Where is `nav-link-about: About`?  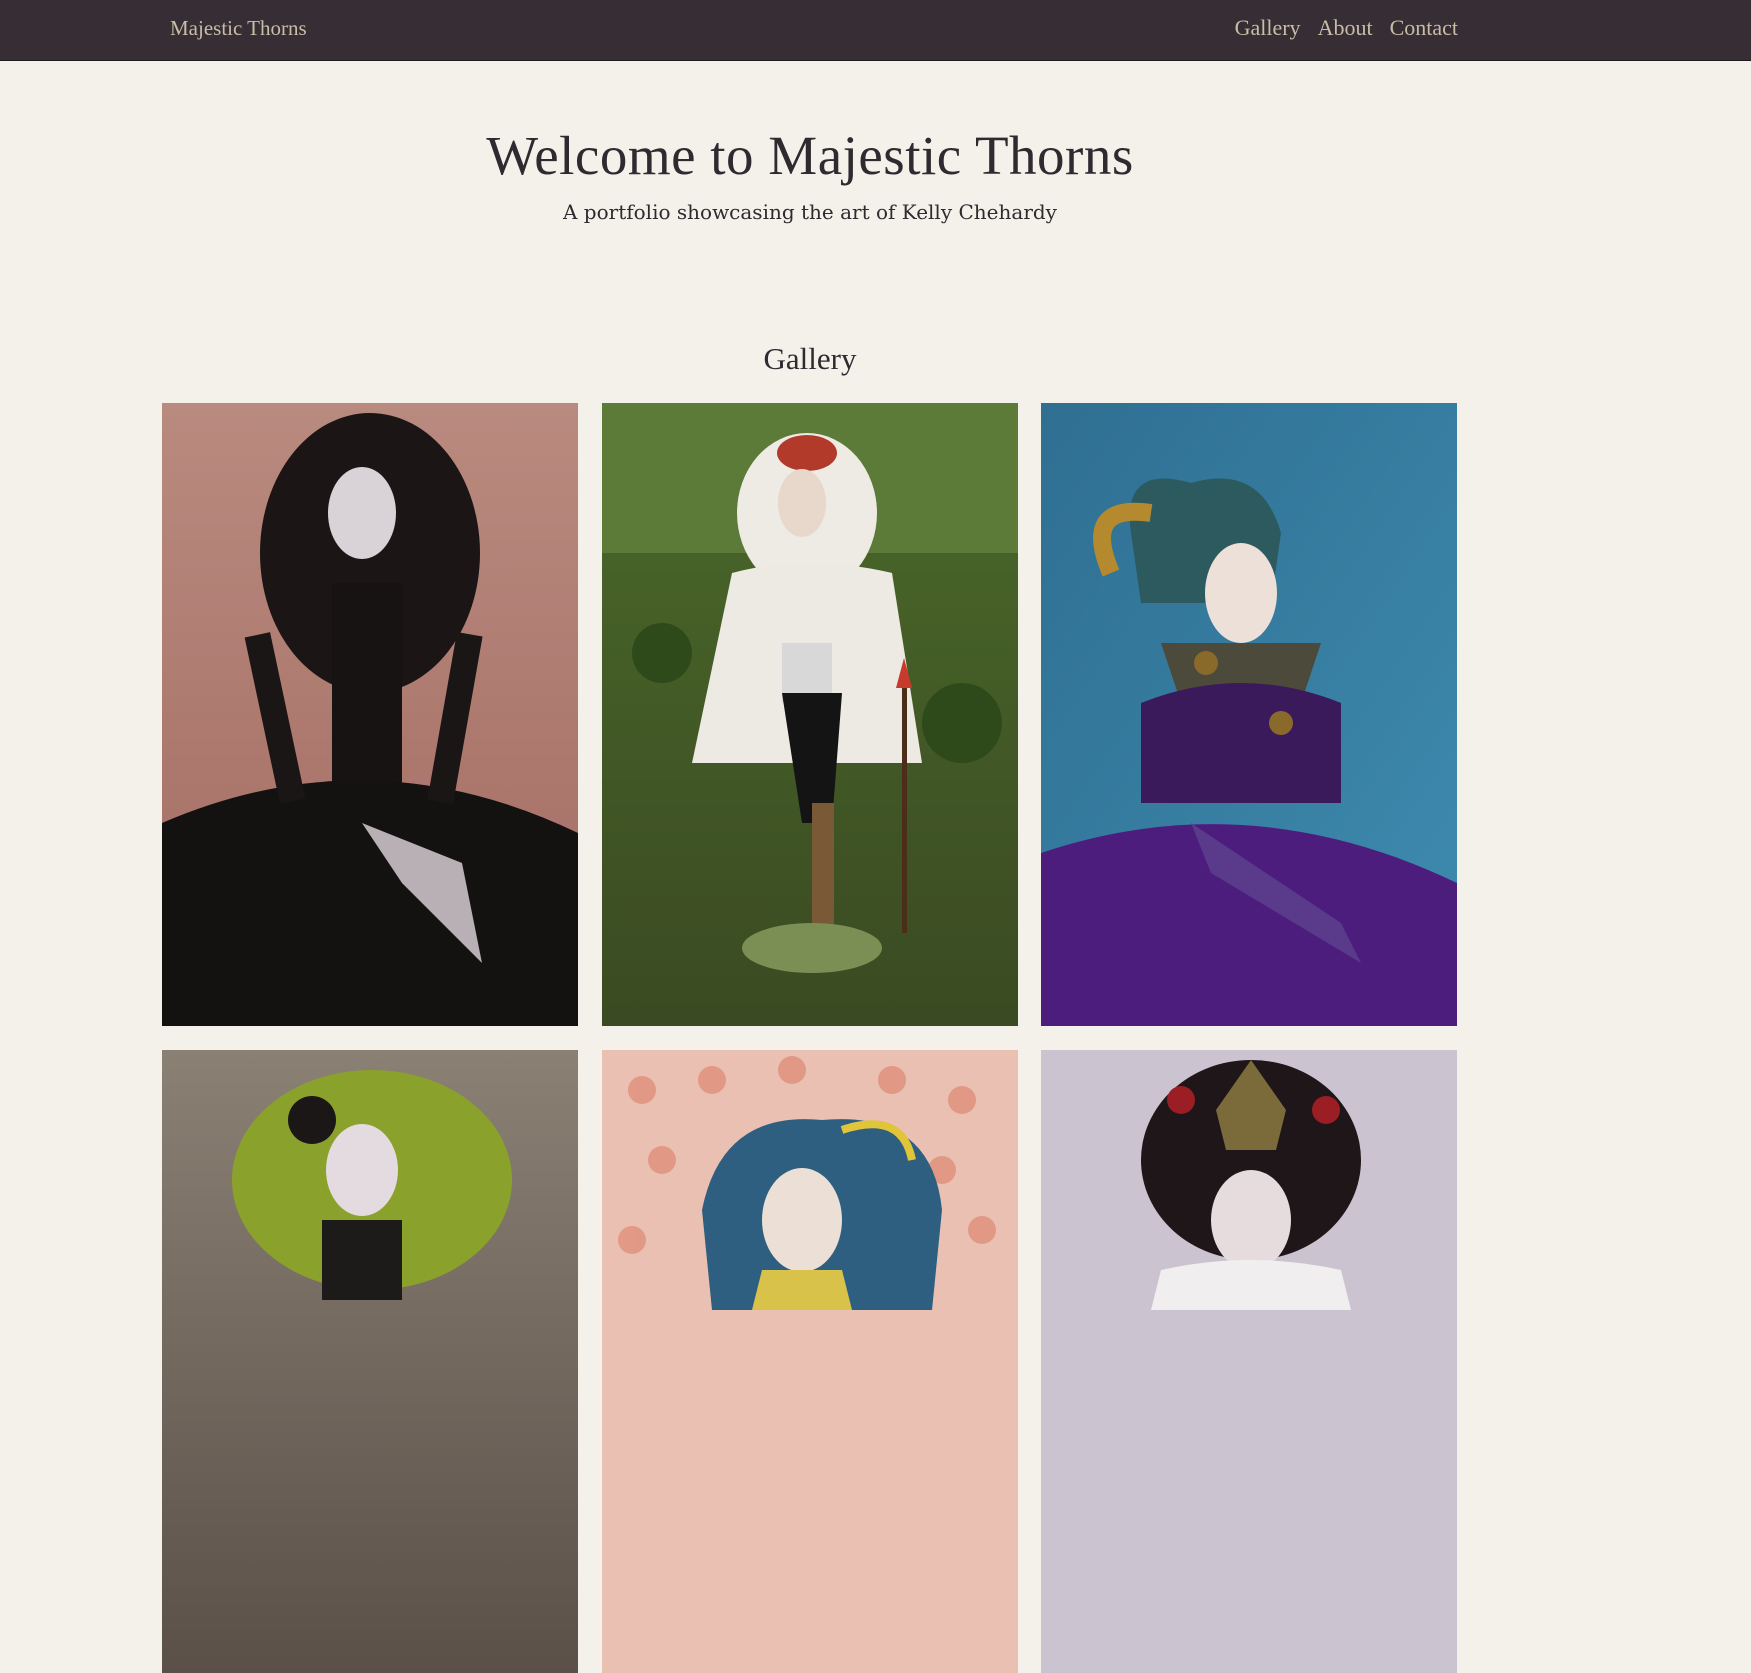
nav-link-about: About is located at coordinates (1345, 28).